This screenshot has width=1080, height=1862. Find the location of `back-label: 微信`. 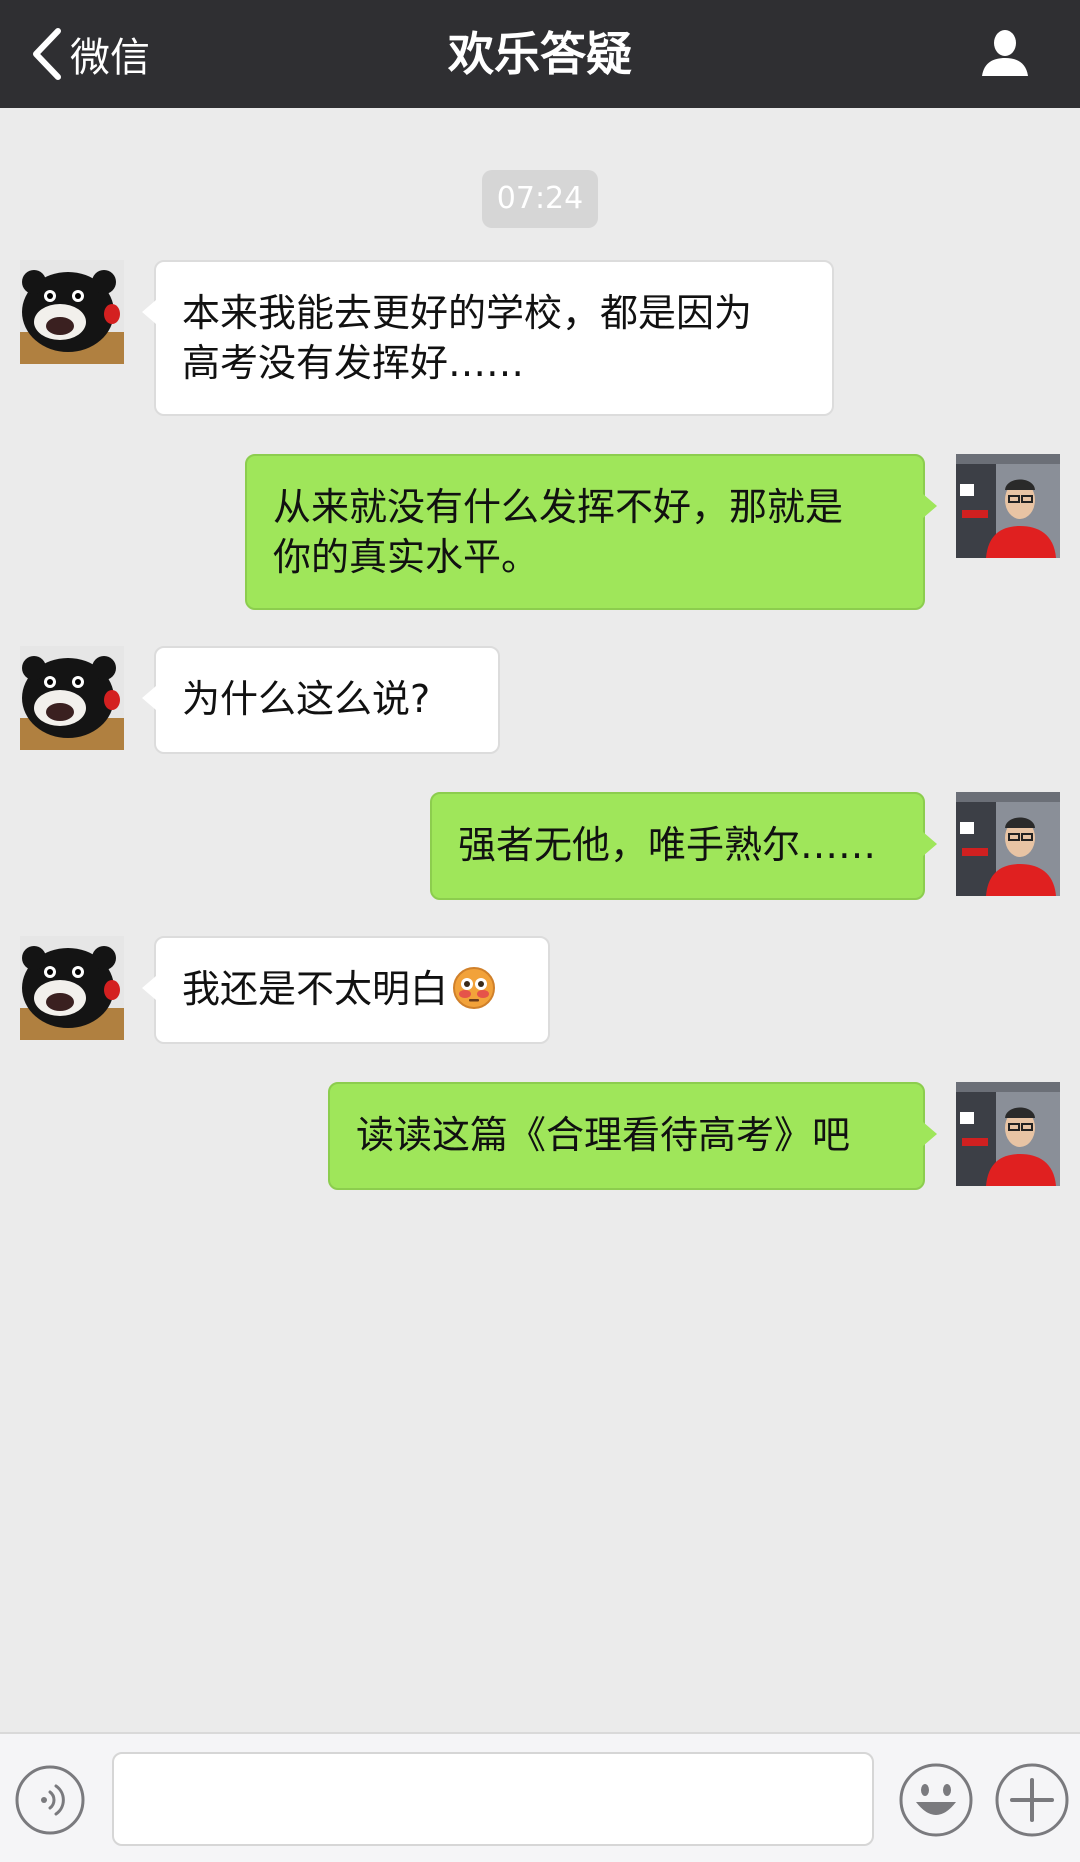

back-label: 微信 is located at coordinates (110, 58).